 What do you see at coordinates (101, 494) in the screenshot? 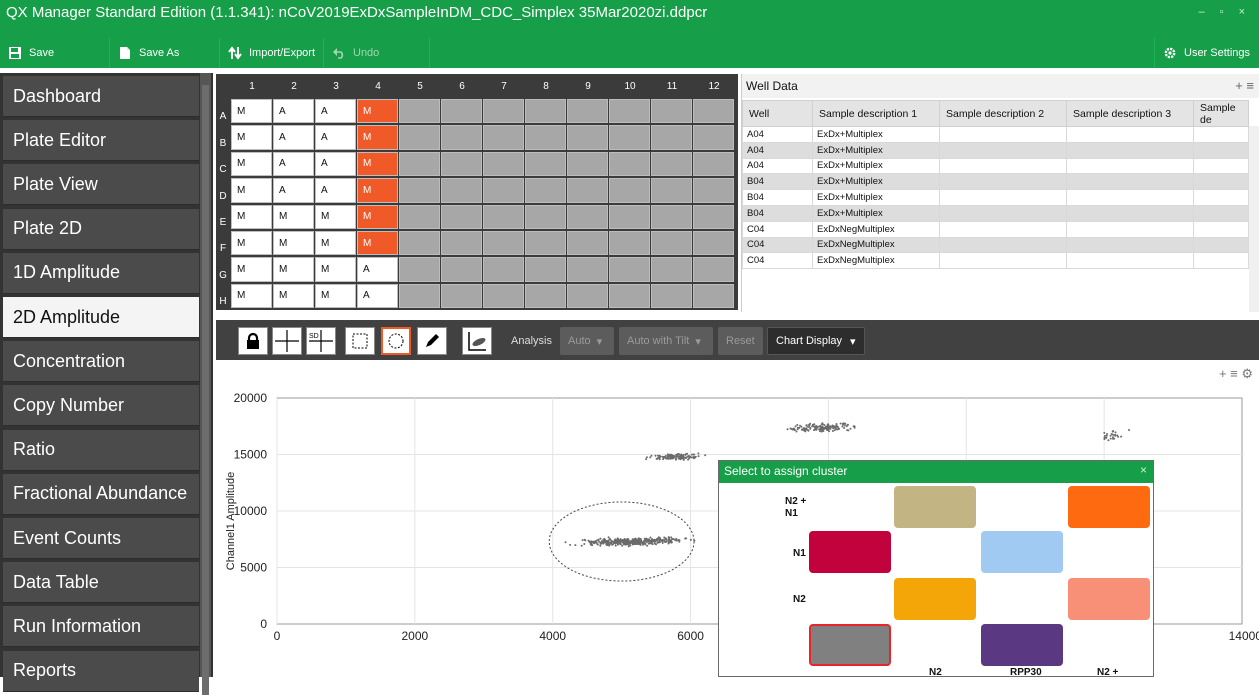
I see `nav-item-fractional-abundance: Fractional Abundance` at bounding box center [101, 494].